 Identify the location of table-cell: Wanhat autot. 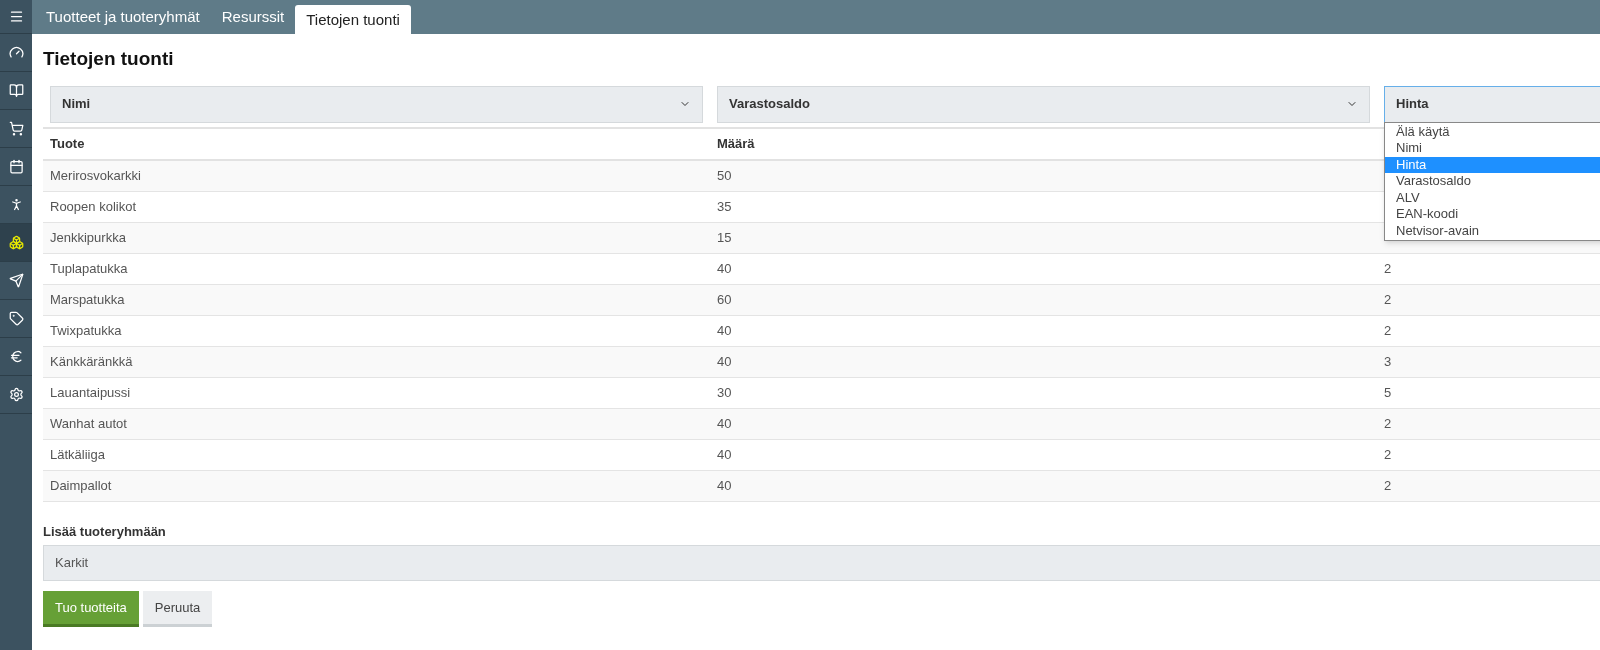
(88, 423).